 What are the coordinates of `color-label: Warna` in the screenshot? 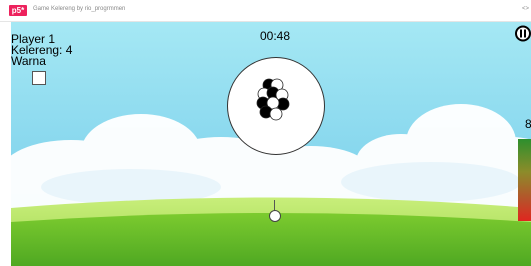 It's located at (28, 61).